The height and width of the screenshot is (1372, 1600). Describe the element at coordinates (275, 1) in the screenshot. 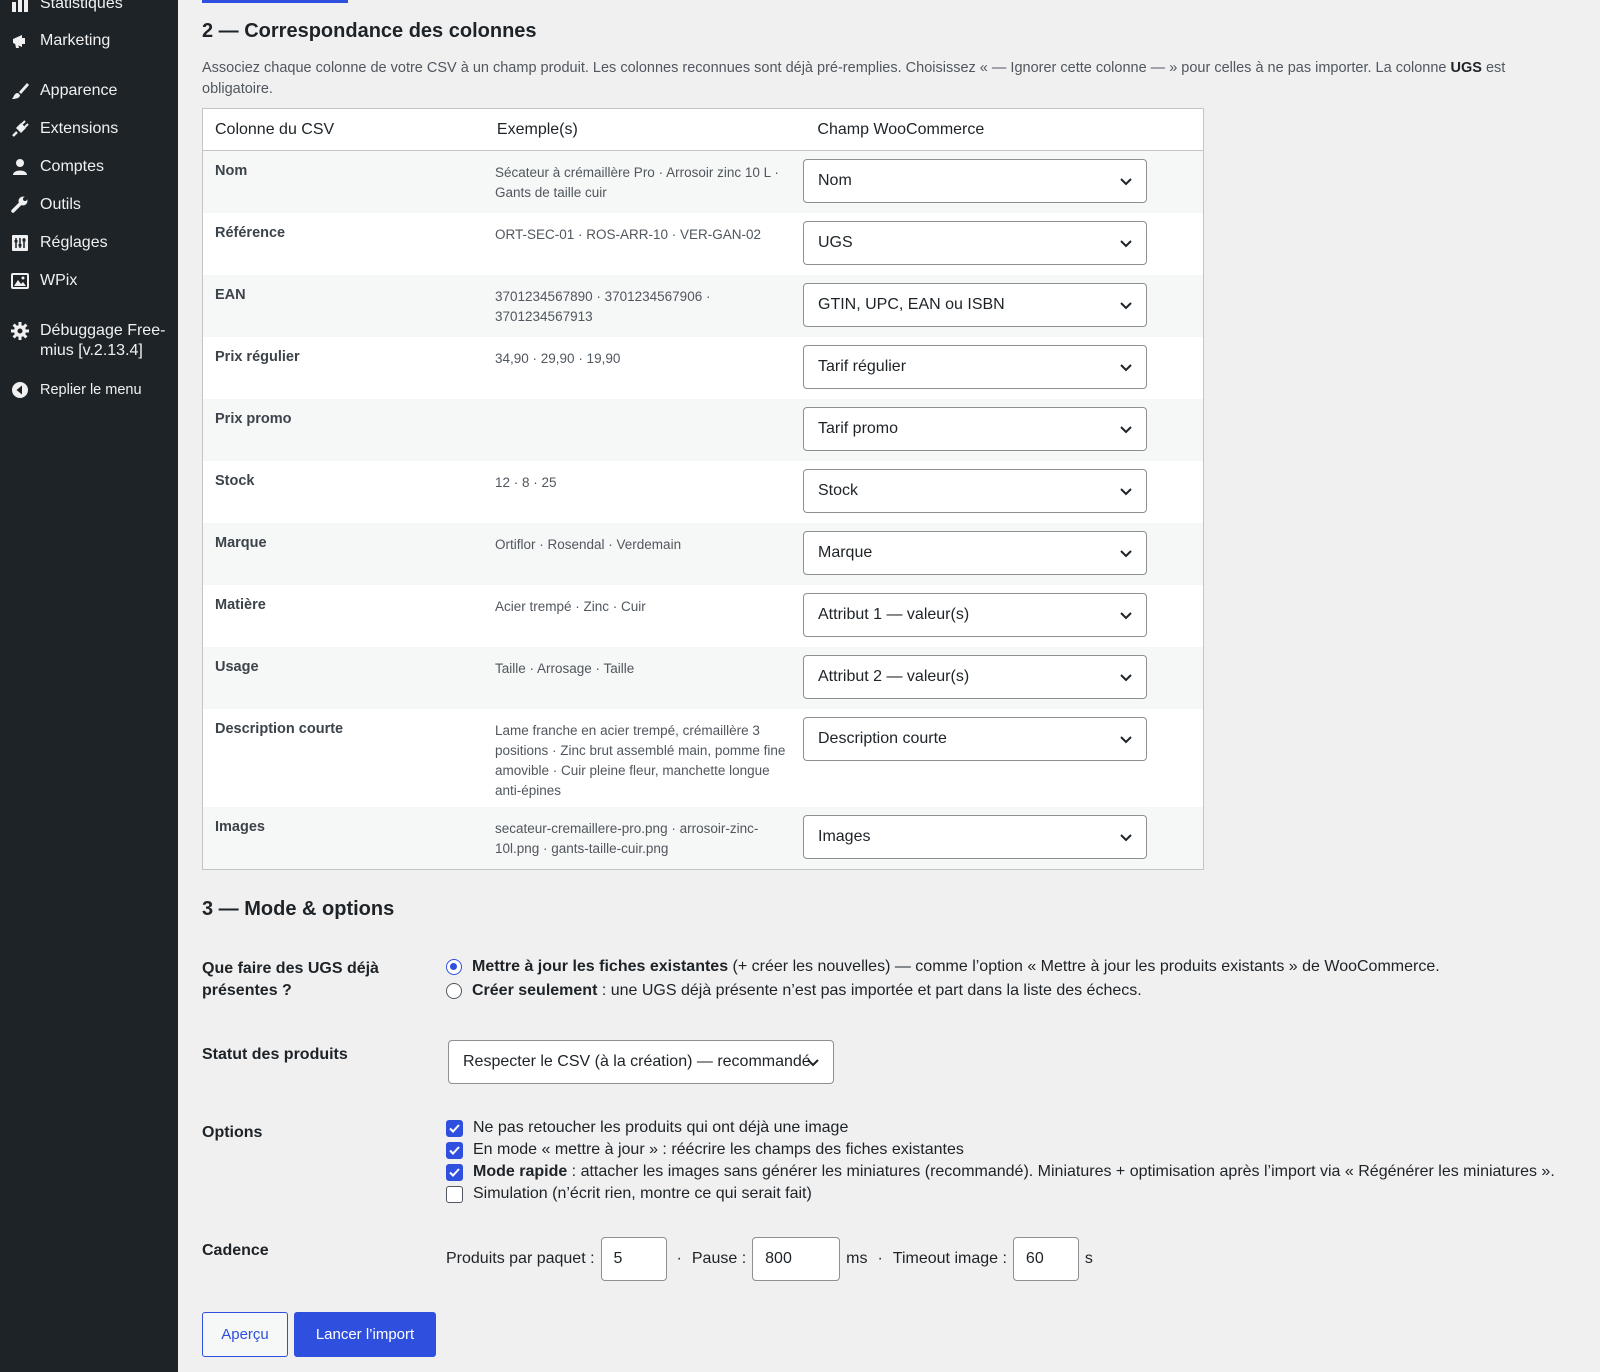

I see `active-step-indicator` at that location.